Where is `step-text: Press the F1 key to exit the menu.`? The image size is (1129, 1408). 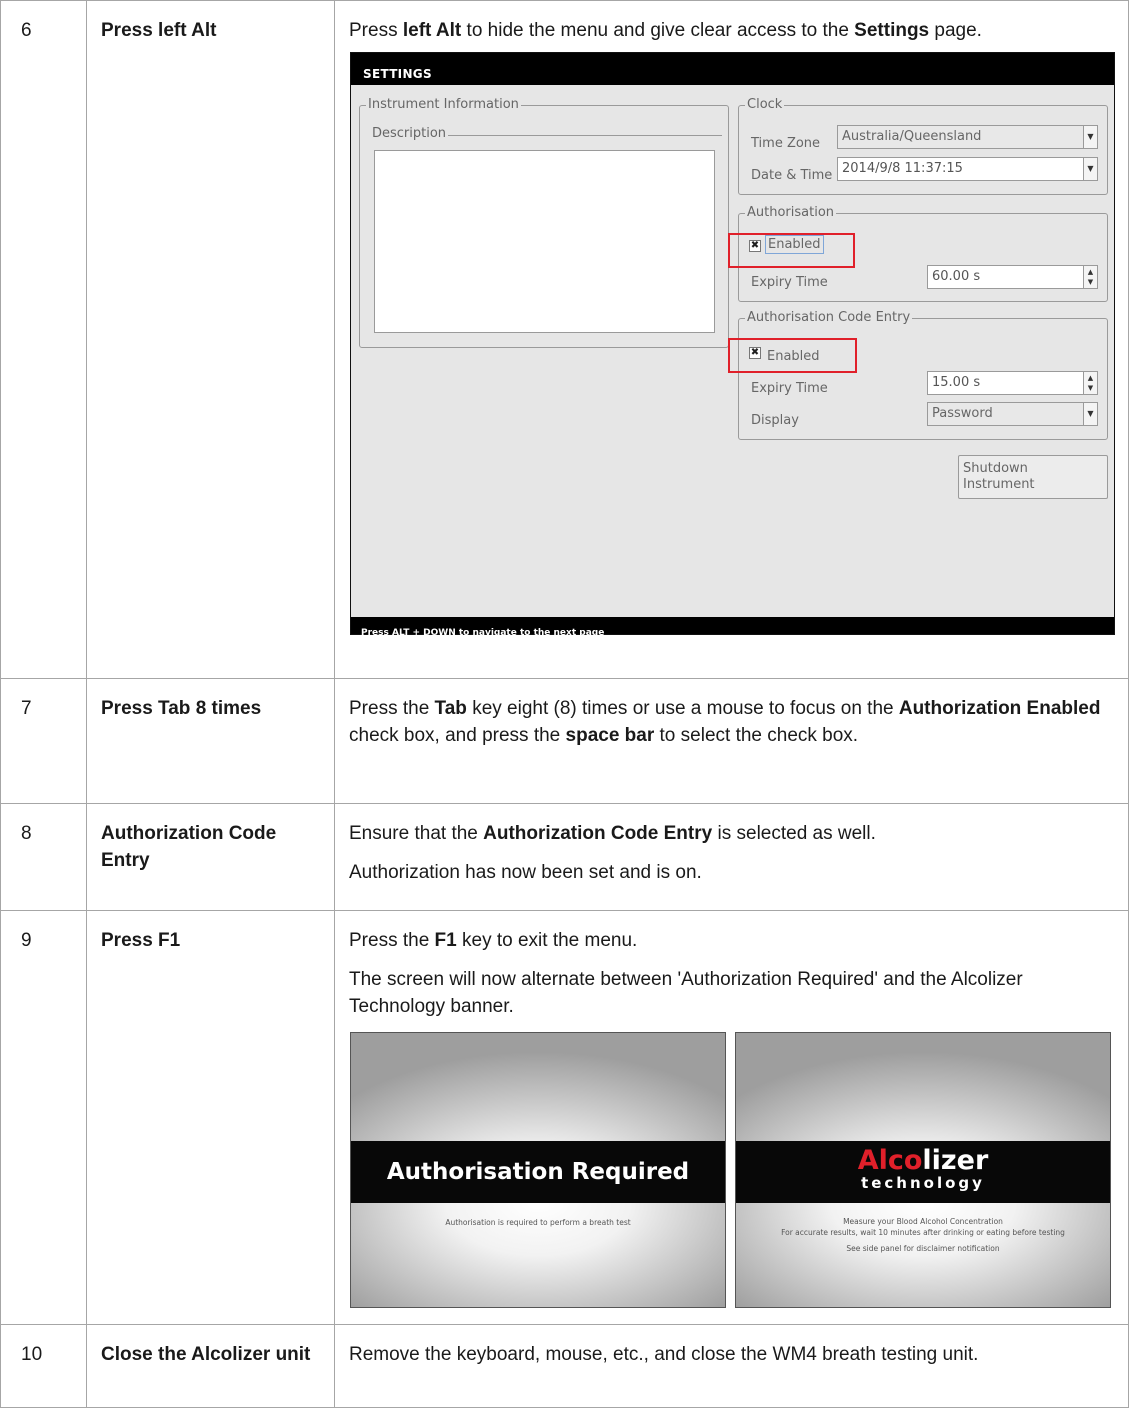 step-text: Press the F1 key to exit the menu. is located at coordinates (493, 940).